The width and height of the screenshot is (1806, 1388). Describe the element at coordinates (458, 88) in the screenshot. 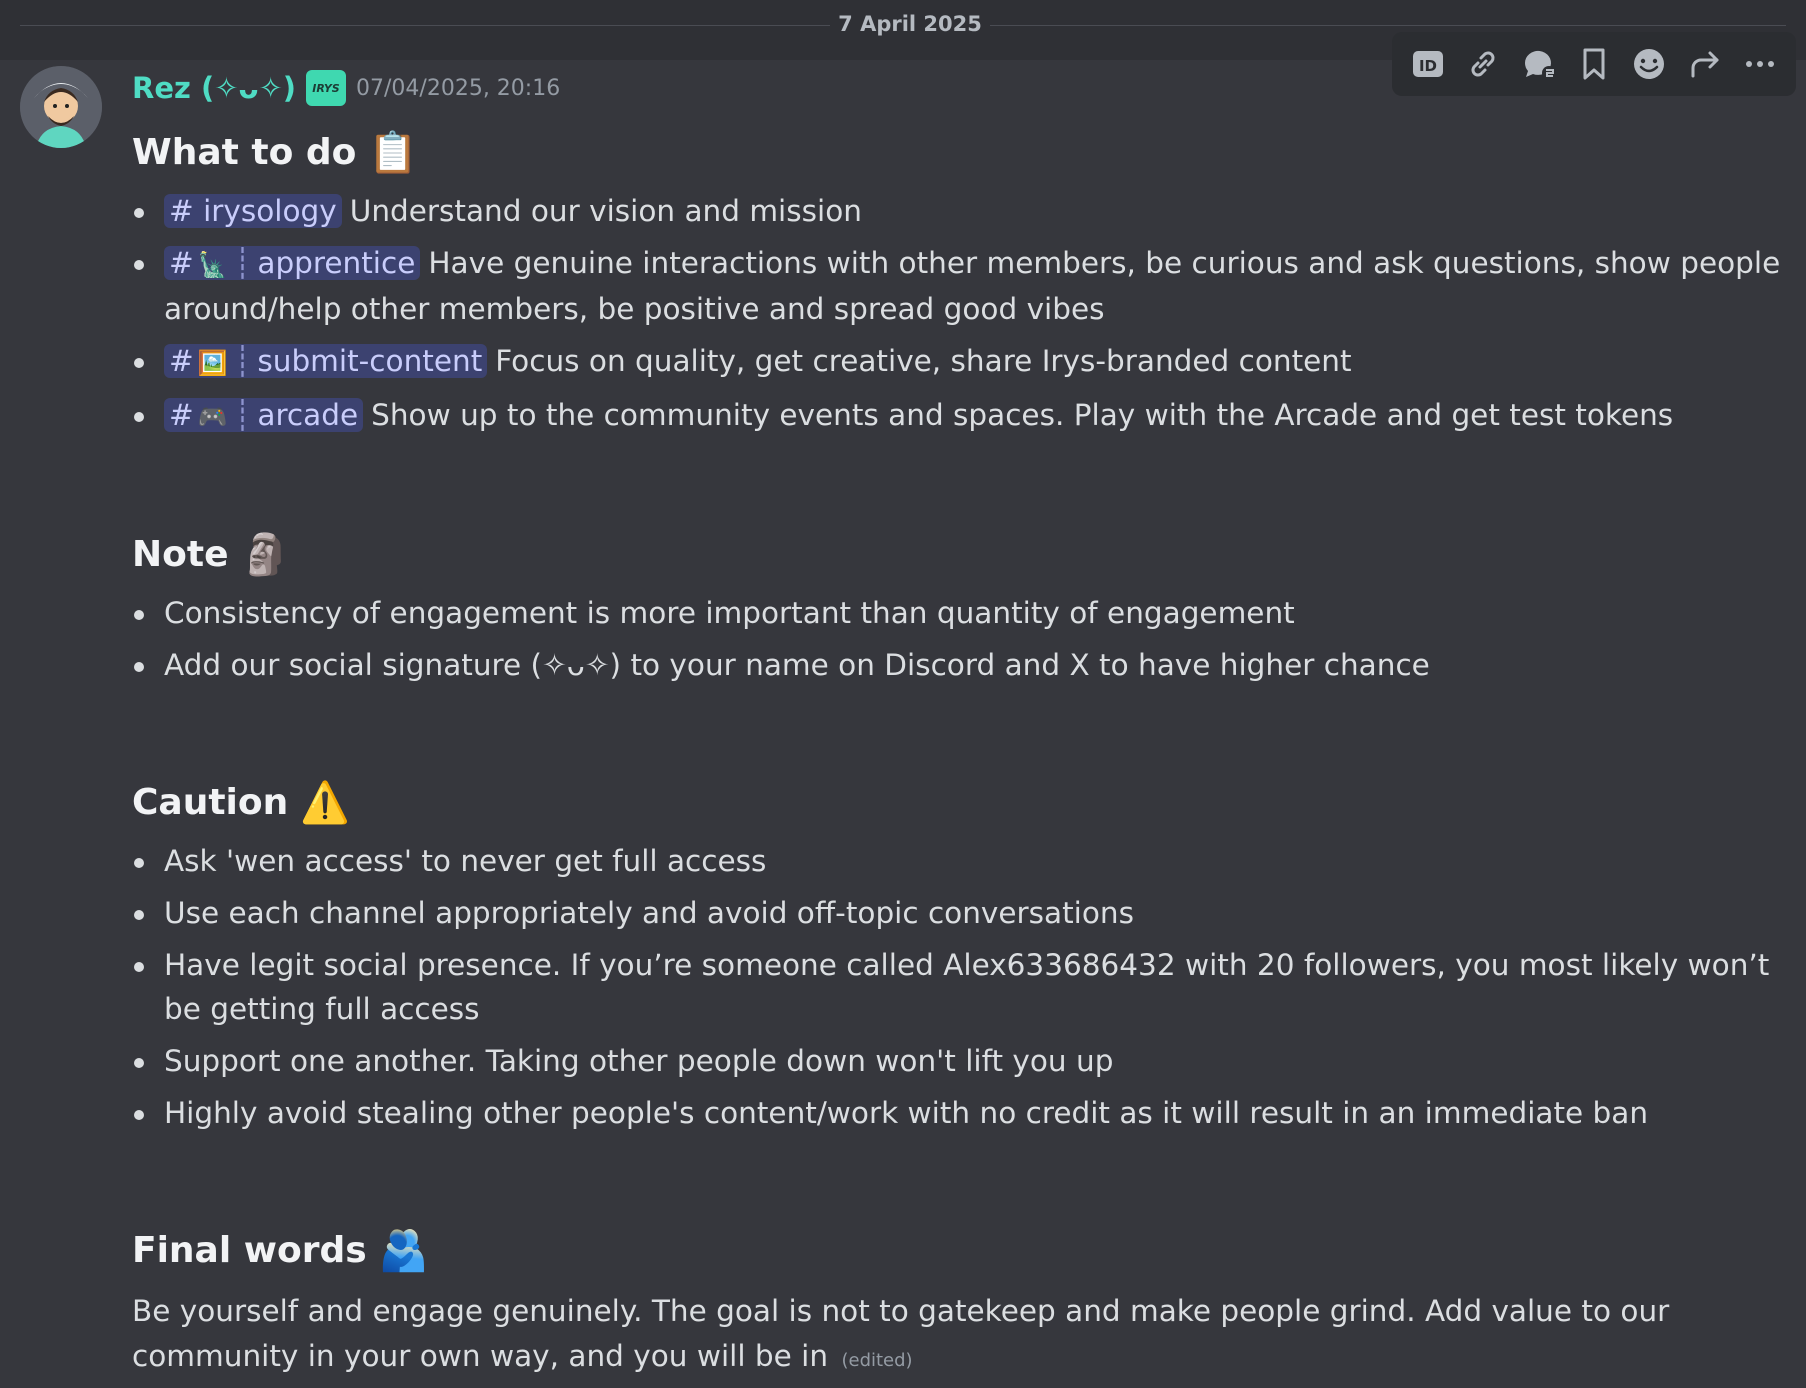

I see `message-timestamp: 07/04/2025, 20:16` at that location.